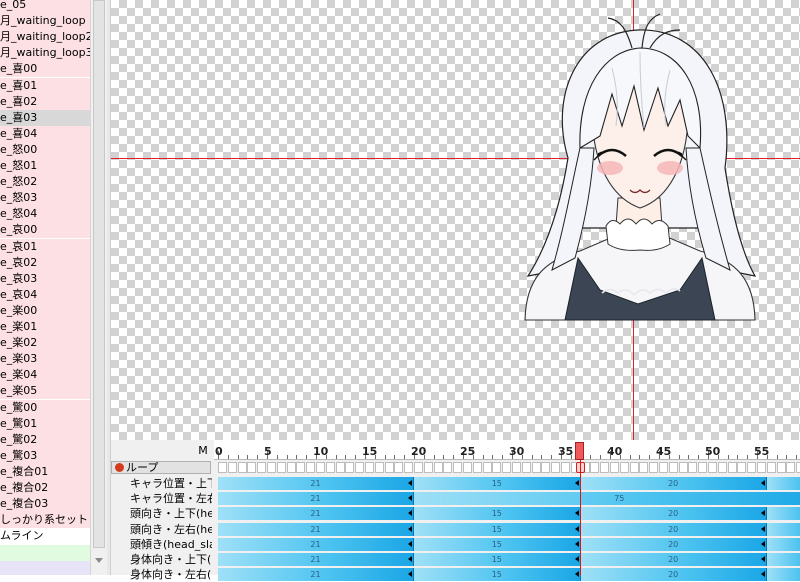 The image size is (800, 582). Describe the element at coordinates (45, 6) in the screenshot. I see `motion-list-item: e_05` at that location.